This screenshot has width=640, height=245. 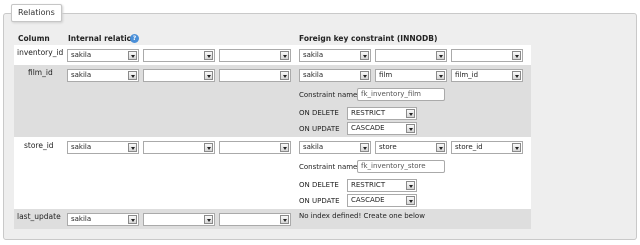 I want to click on no-index-message: No index defined! Create one below, so click(x=362, y=216).